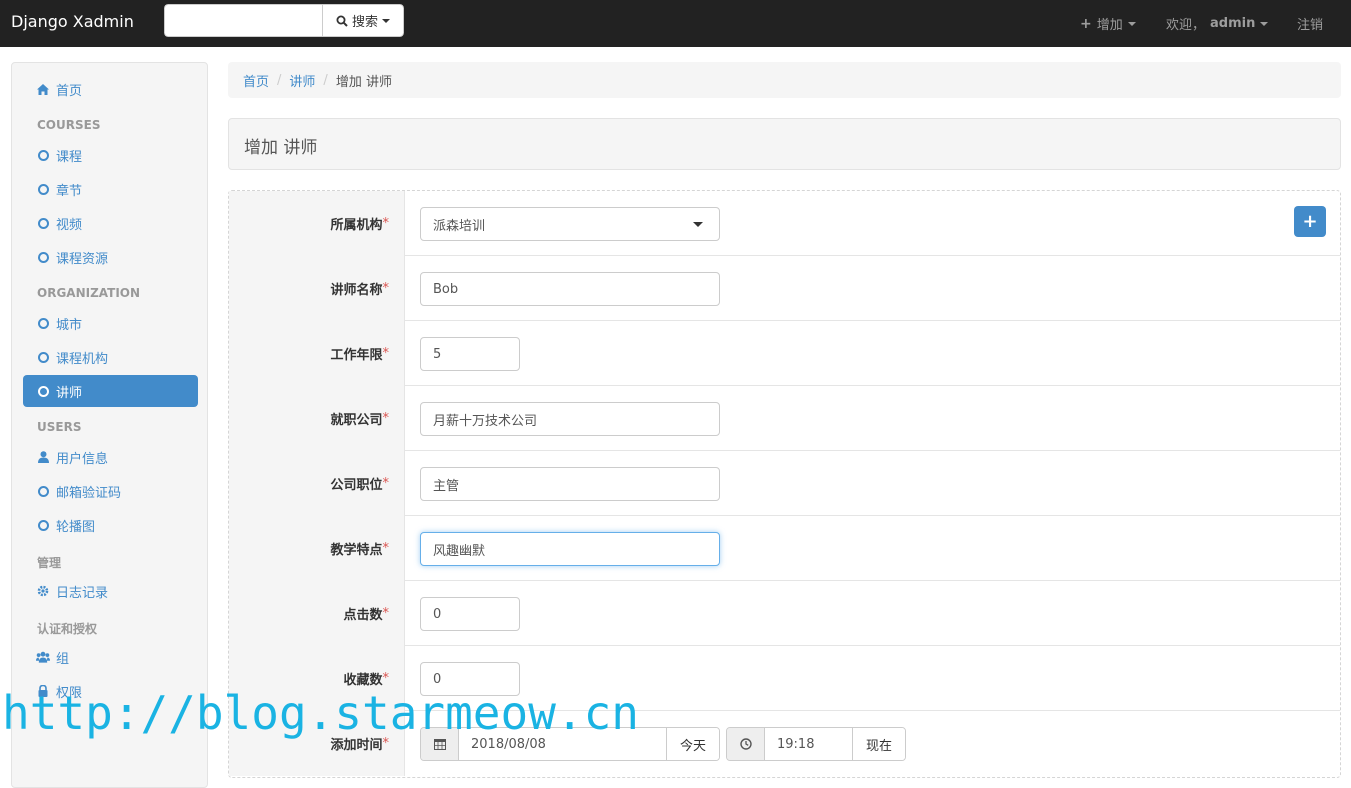 The height and width of the screenshot is (788, 1351). What do you see at coordinates (43, 591) in the screenshot?
I see `gear-icon` at bounding box center [43, 591].